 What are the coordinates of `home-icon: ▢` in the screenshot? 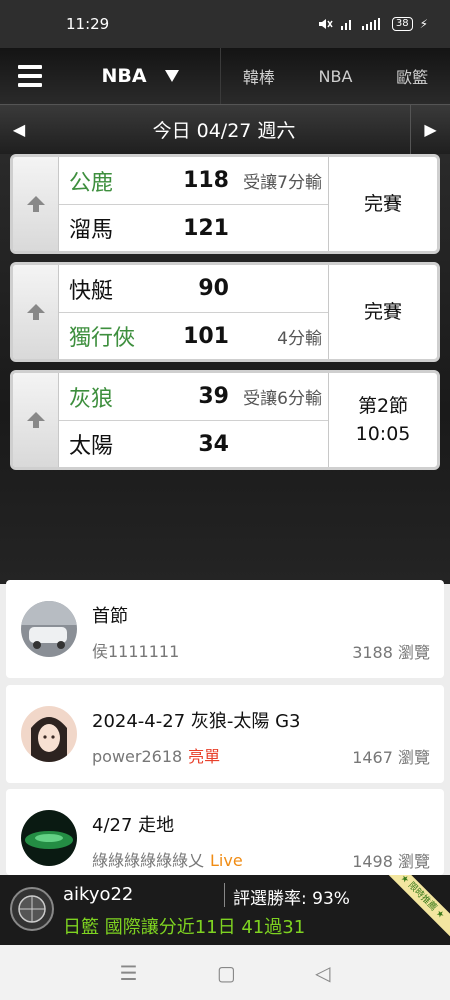 It's located at (226, 973).